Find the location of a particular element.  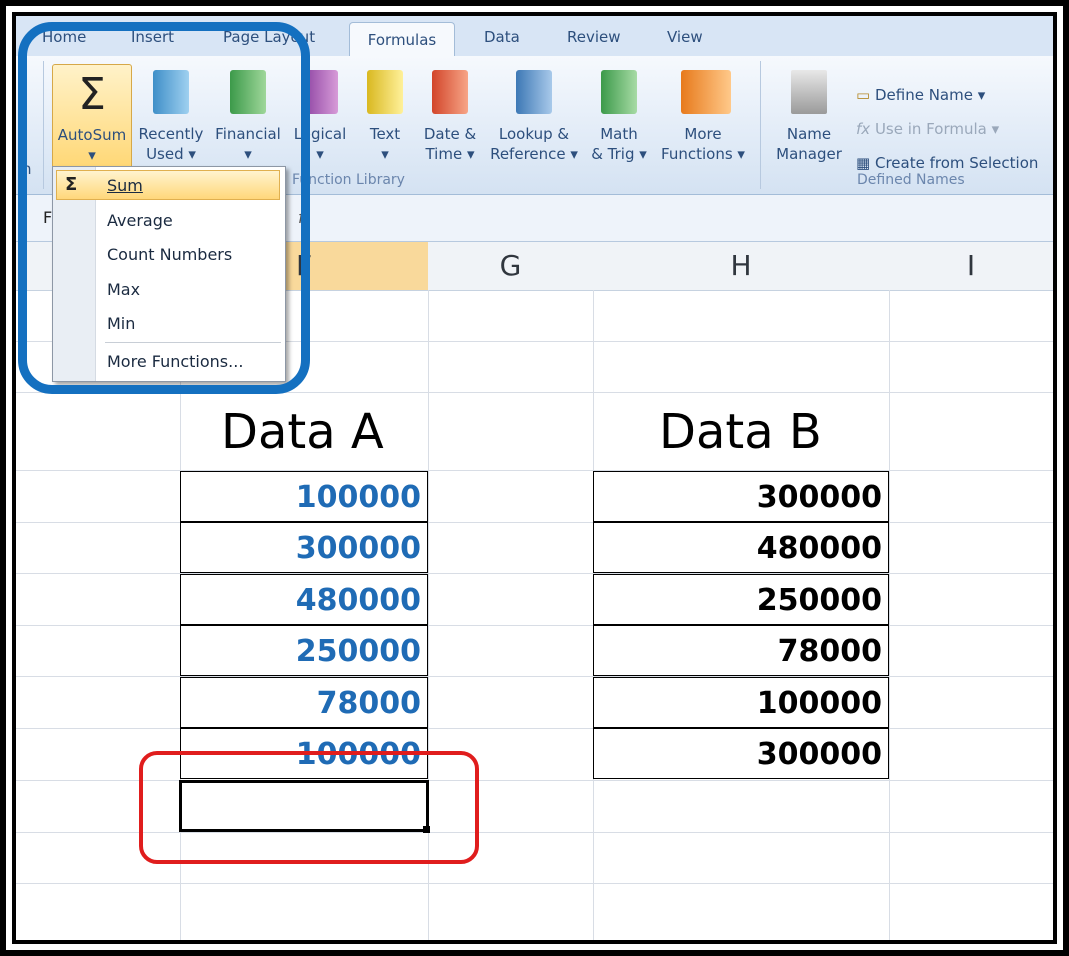

defined-names-group-label: Defined Names is located at coordinates (911, 180).